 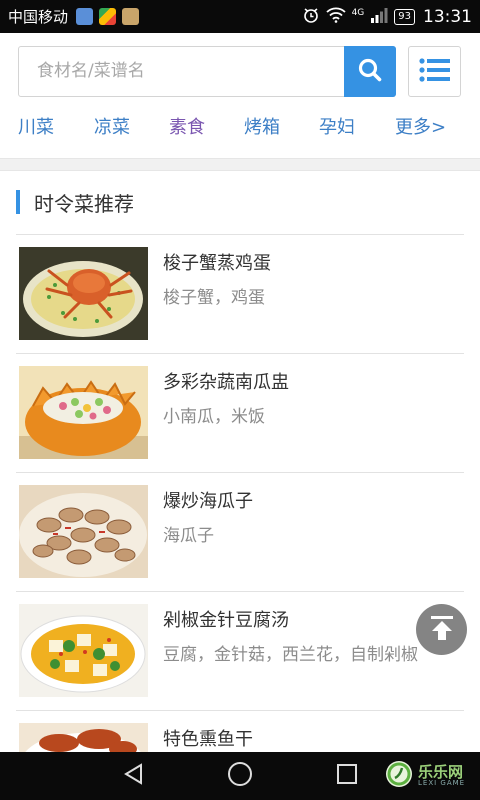 I want to click on recipe-name: 多彩杂蔬南瓜盅, so click(x=226, y=381).